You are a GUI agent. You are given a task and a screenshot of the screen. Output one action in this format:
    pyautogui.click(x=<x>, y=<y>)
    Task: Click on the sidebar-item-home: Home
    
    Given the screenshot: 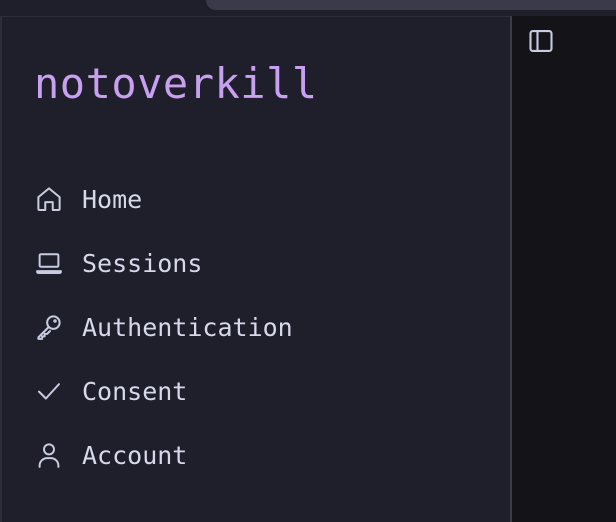 What is the action you would take?
    pyautogui.click(x=163, y=199)
    